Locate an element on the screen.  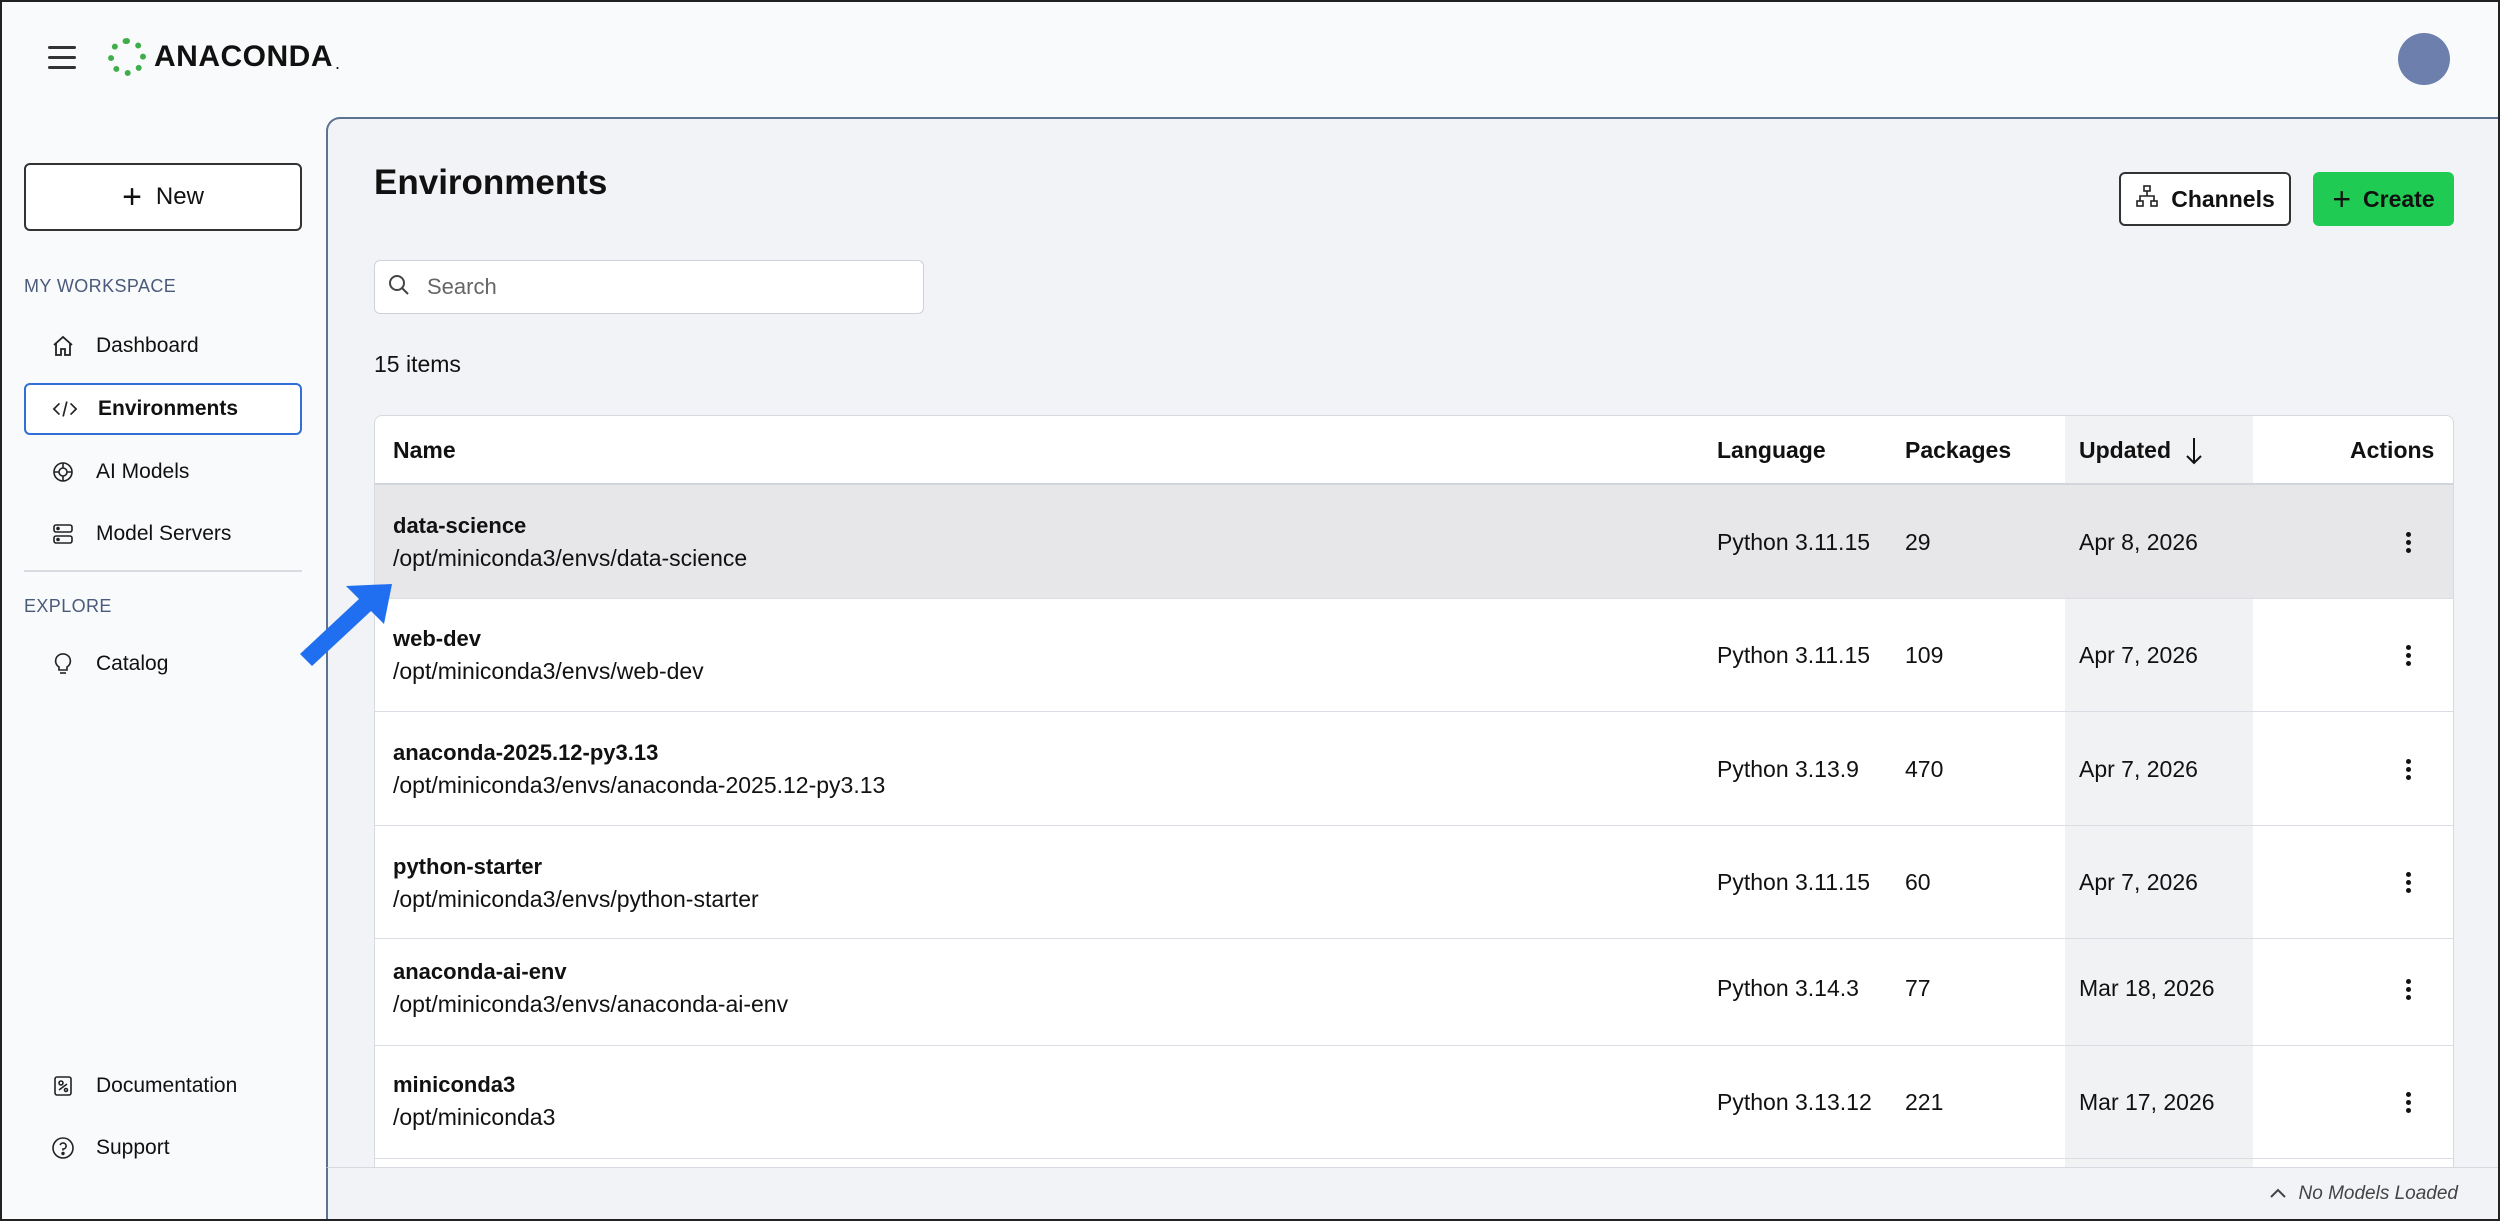
sidebar-item-catalog: Catalog is located at coordinates (163, 664).